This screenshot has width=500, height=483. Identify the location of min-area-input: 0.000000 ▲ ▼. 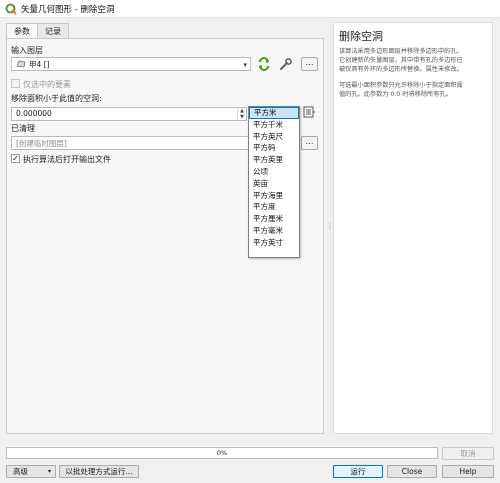
(129, 114).